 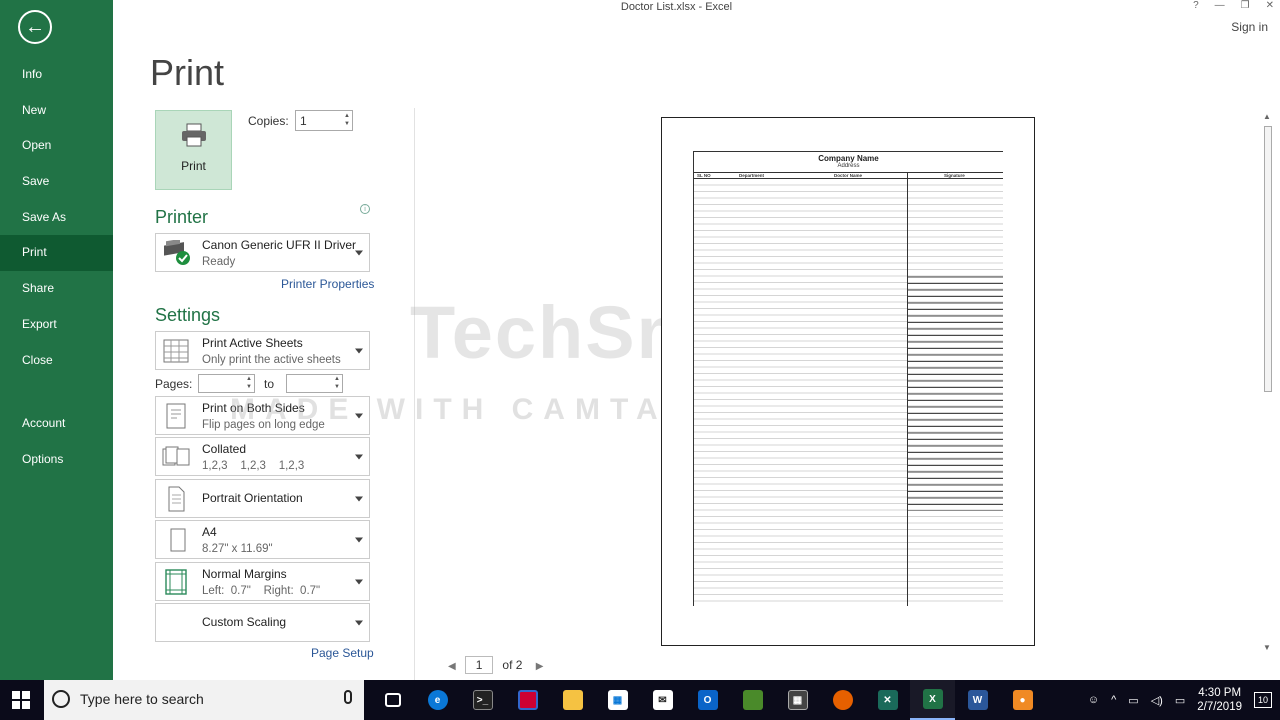 What do you see at coordinates (56, 218) in the screenshot?
I see `nav-save-as: Save As` at bounding box center [56, 218].